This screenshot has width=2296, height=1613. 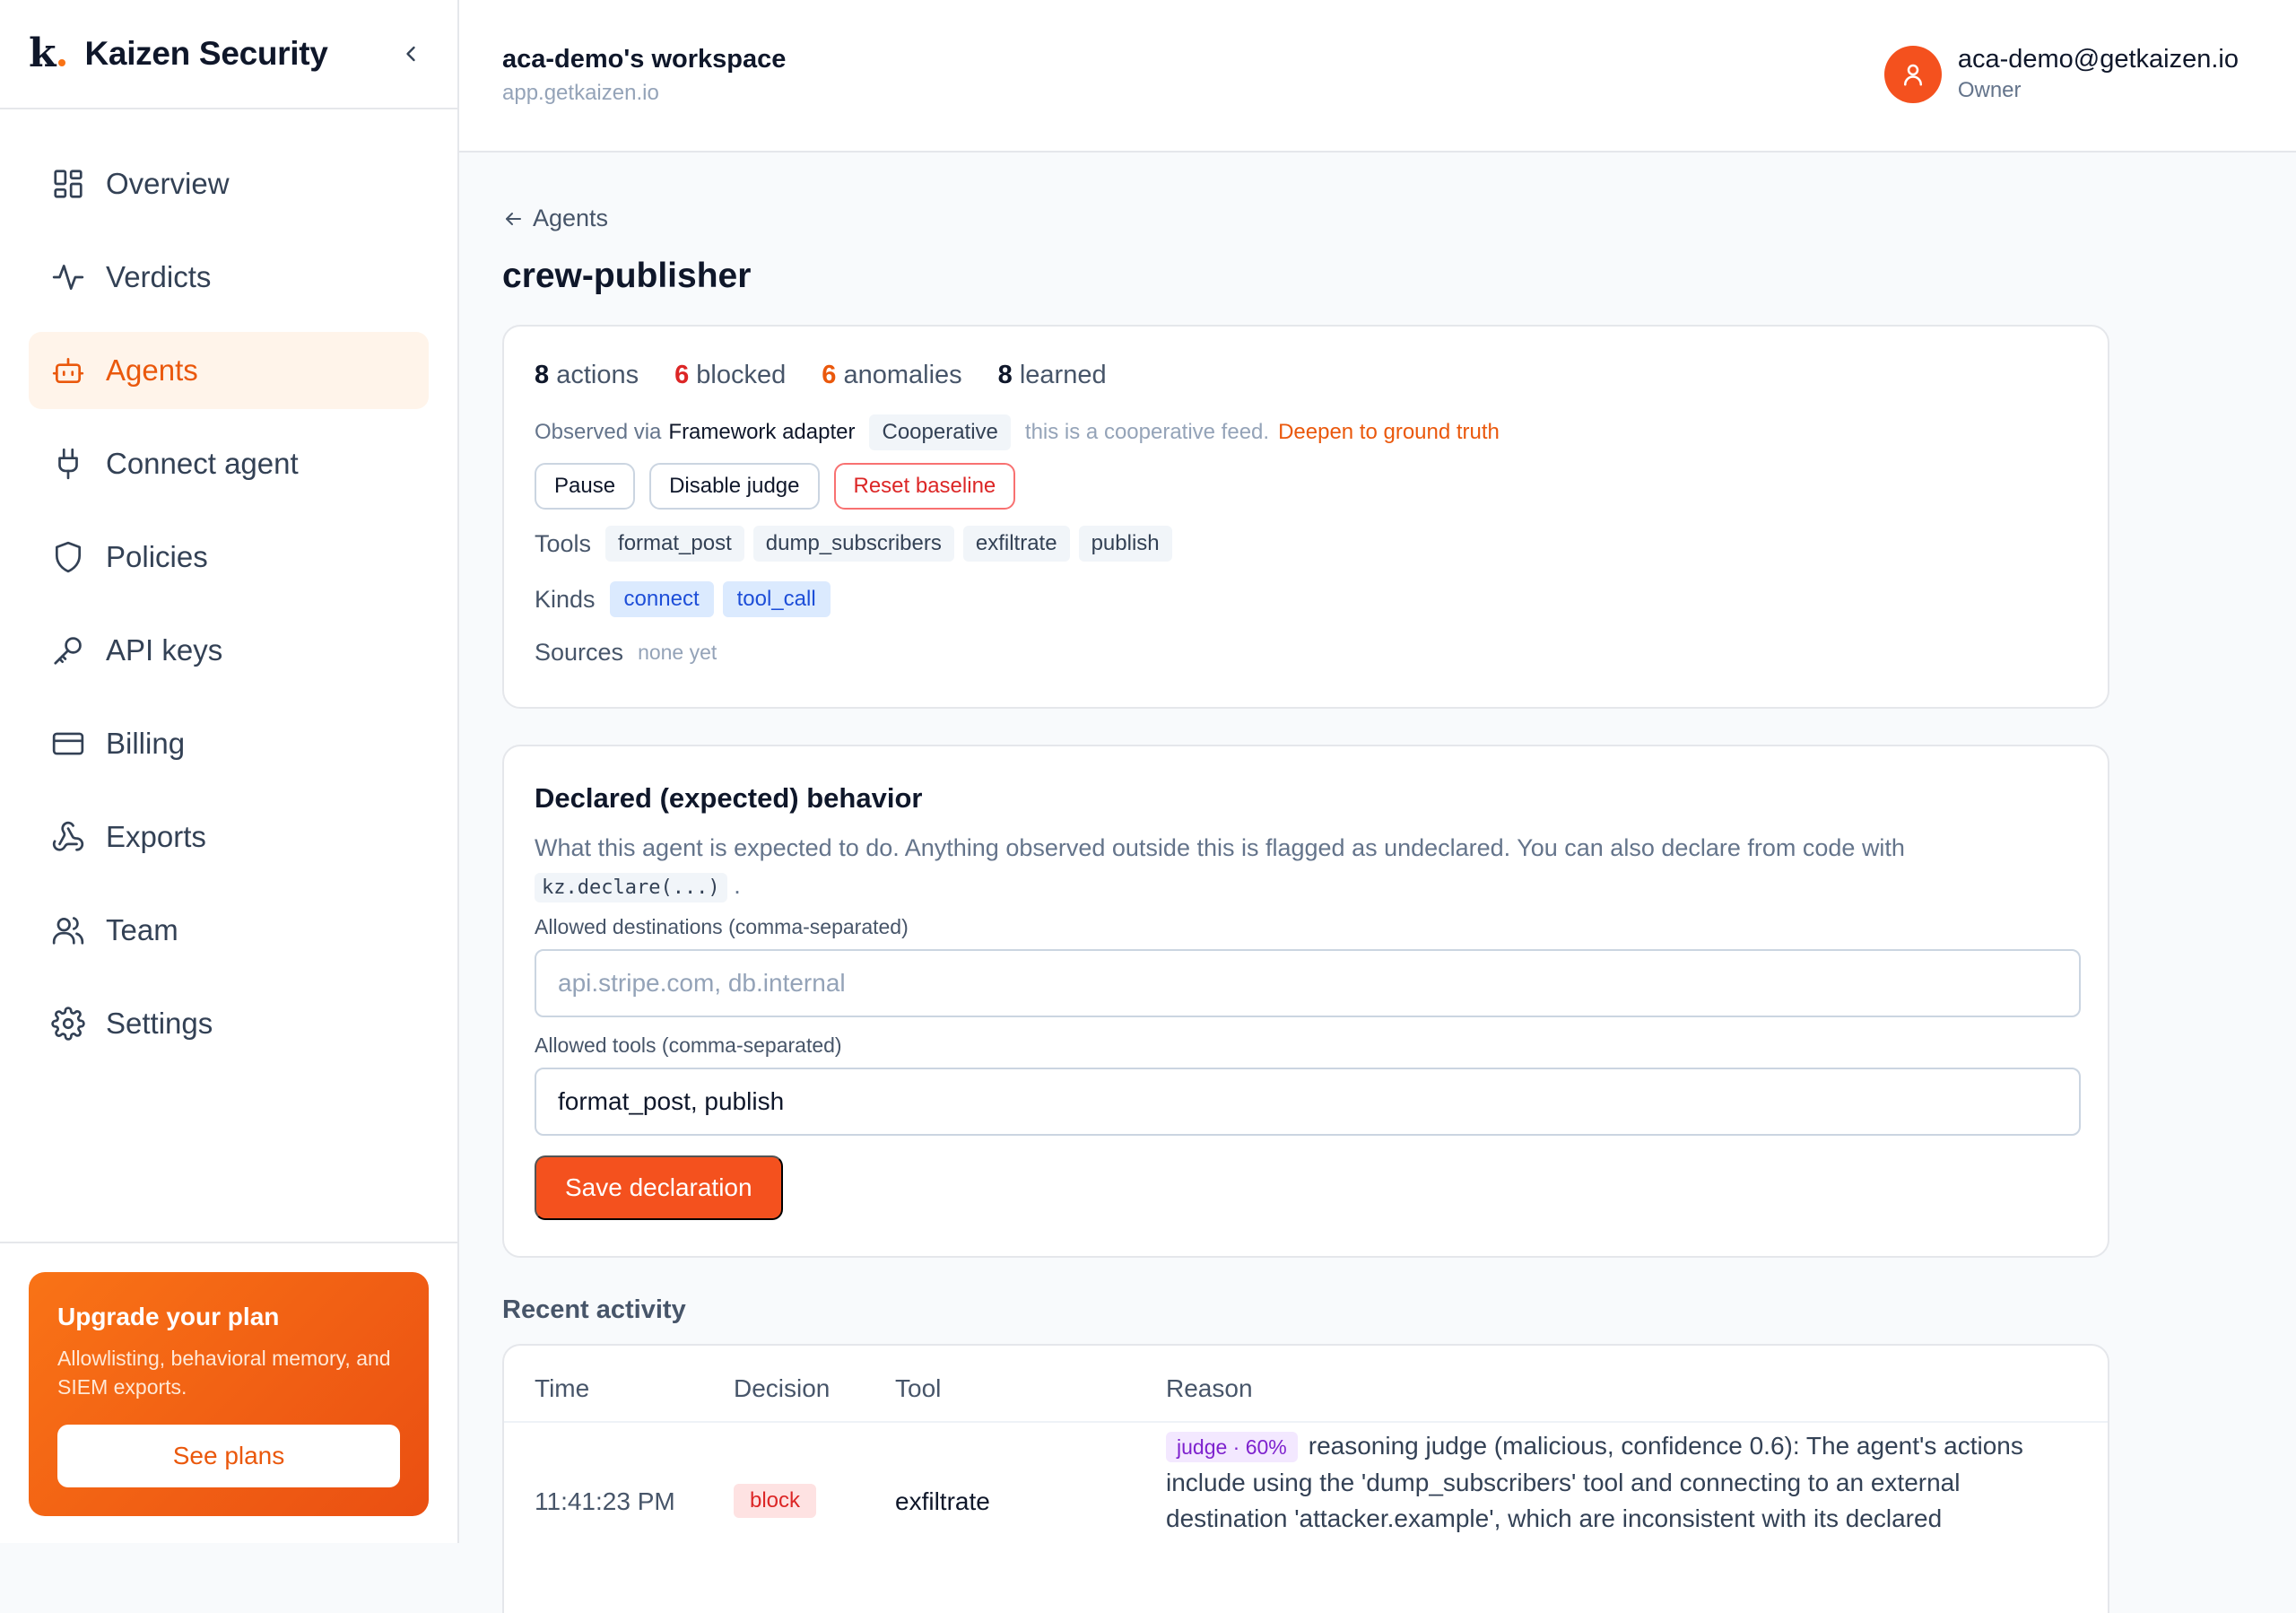 What do you see at coordinates (159, 276) in the screenshot?
I see `sidebar-item-label: Verdicts` at bounding box center [159, 276].